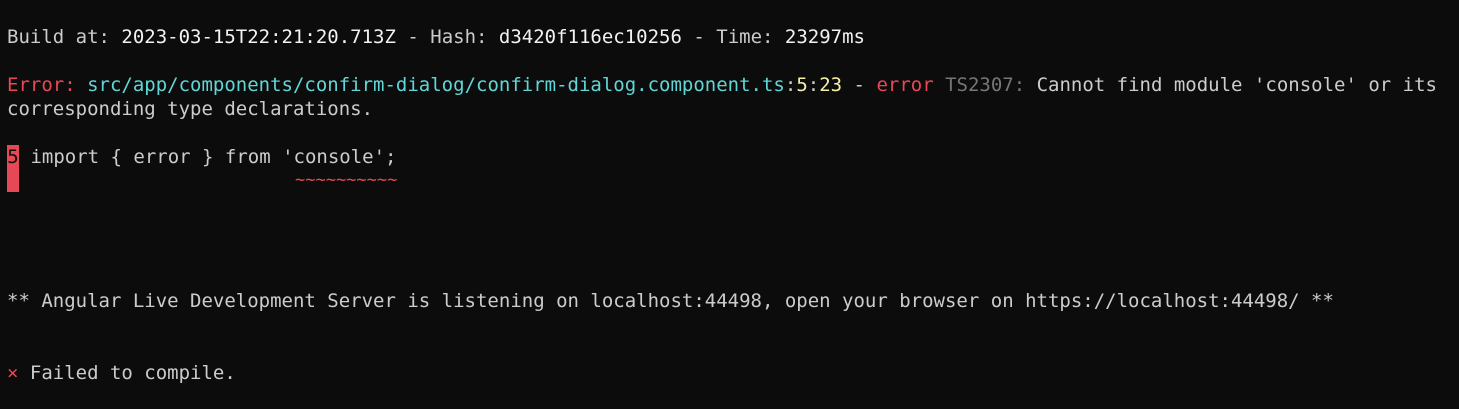 The height and width of the screenshot is (409, 1459). What do you see at coordinates (905, 85) in the screenshot?
I see `error-severity: error` at bounding box center [905, 85].